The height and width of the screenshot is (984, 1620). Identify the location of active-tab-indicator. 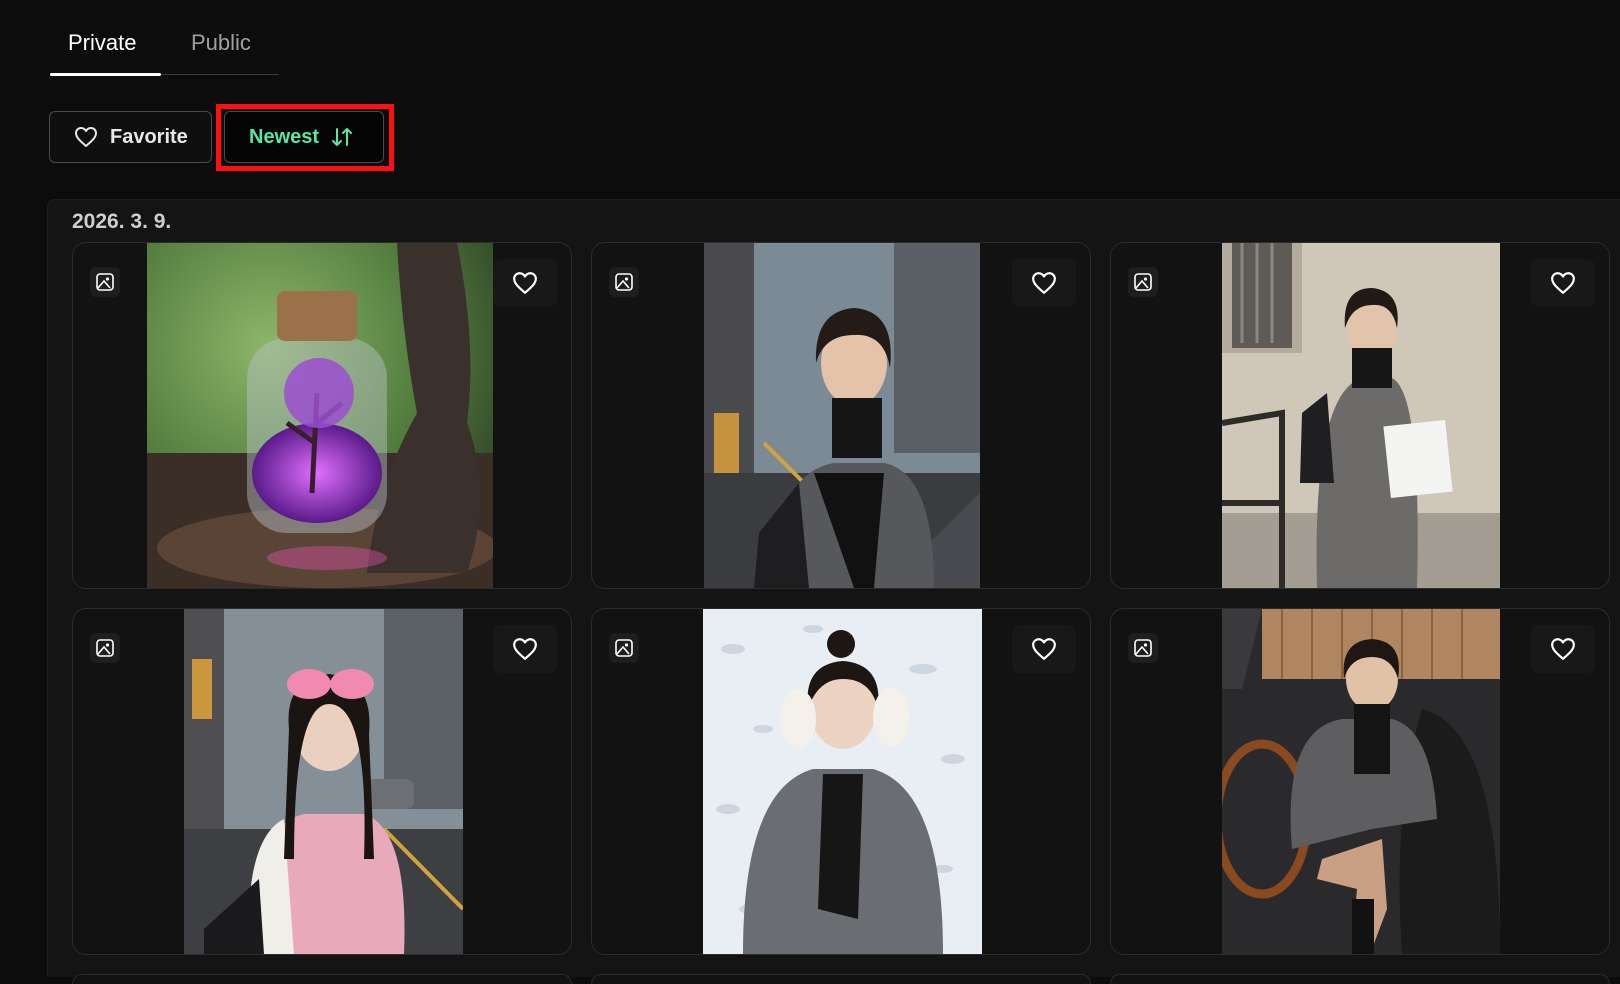
(105, 74).